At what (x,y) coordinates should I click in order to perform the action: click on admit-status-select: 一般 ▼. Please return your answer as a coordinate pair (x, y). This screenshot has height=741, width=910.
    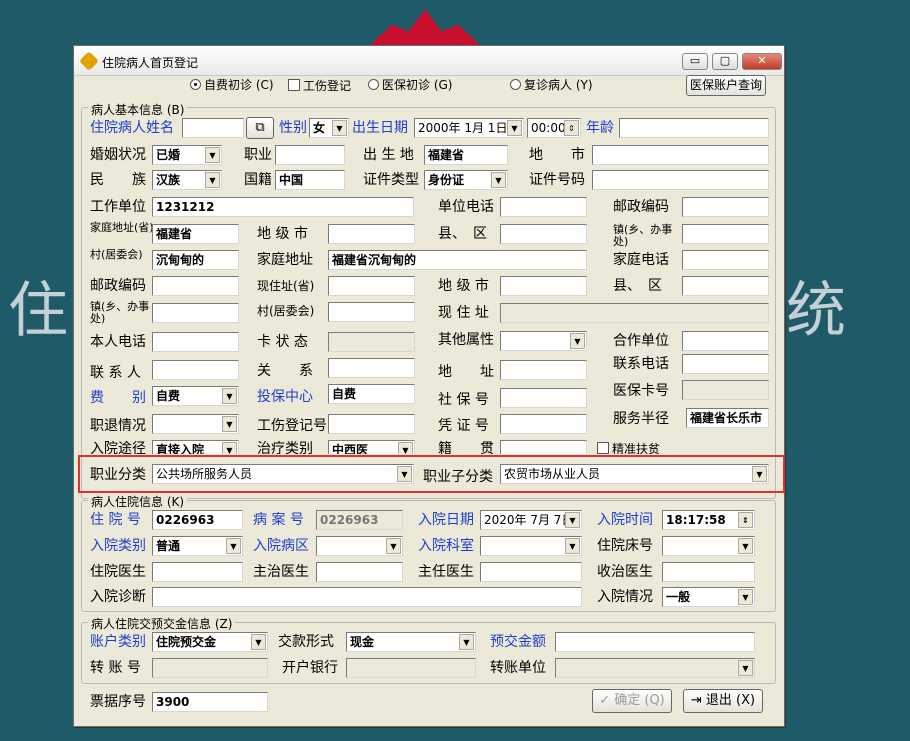
    Looking at the image, I should click on (708, 597).